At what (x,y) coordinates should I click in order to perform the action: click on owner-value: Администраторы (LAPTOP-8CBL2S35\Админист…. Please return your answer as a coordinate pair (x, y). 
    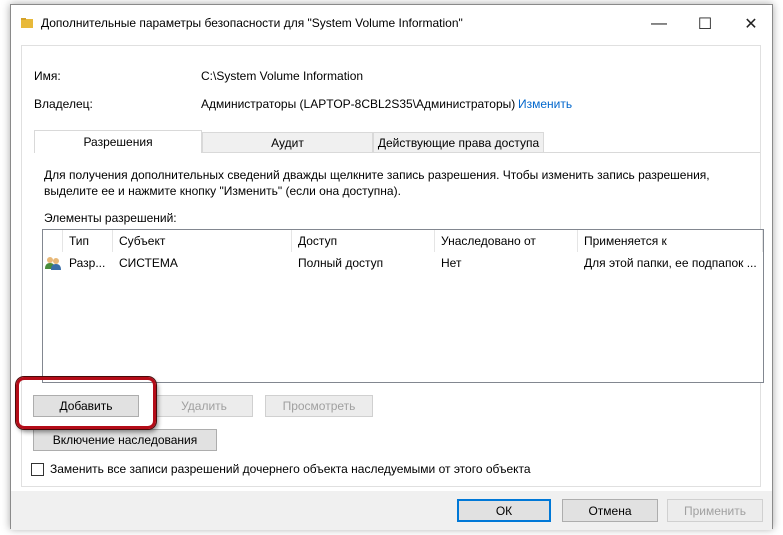
    Looking at the image, I should click on (358, 104).